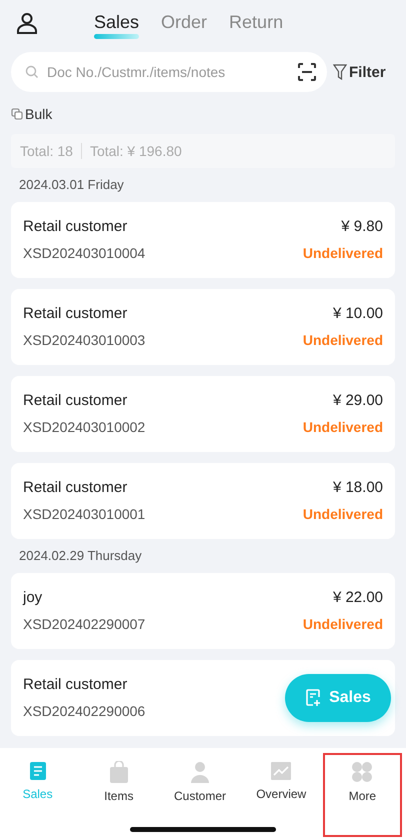 Image resolution: width=406 pixels, height=839 pixels. I want to click on copy-icon, so click(17, 114).